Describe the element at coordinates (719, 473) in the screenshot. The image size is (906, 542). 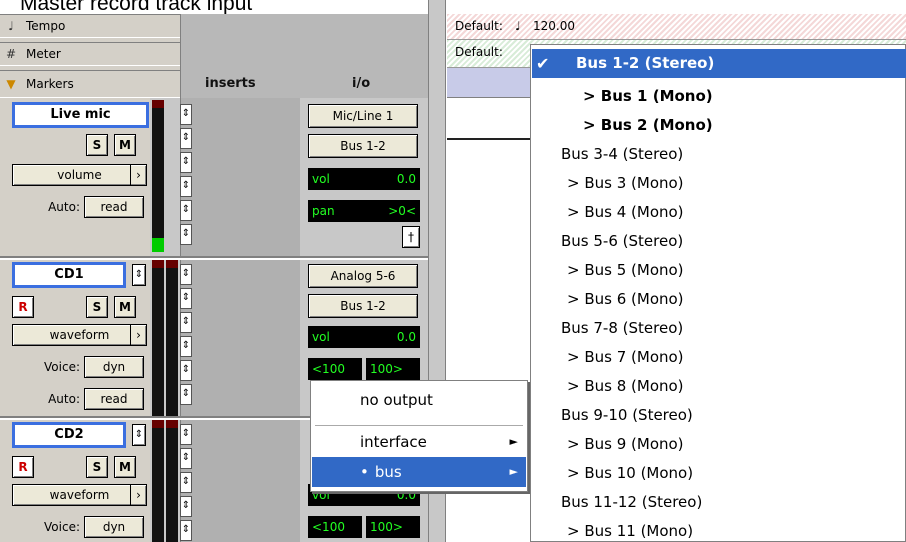
I see `bus-item: > Bus 10 (Mono)` at that location.